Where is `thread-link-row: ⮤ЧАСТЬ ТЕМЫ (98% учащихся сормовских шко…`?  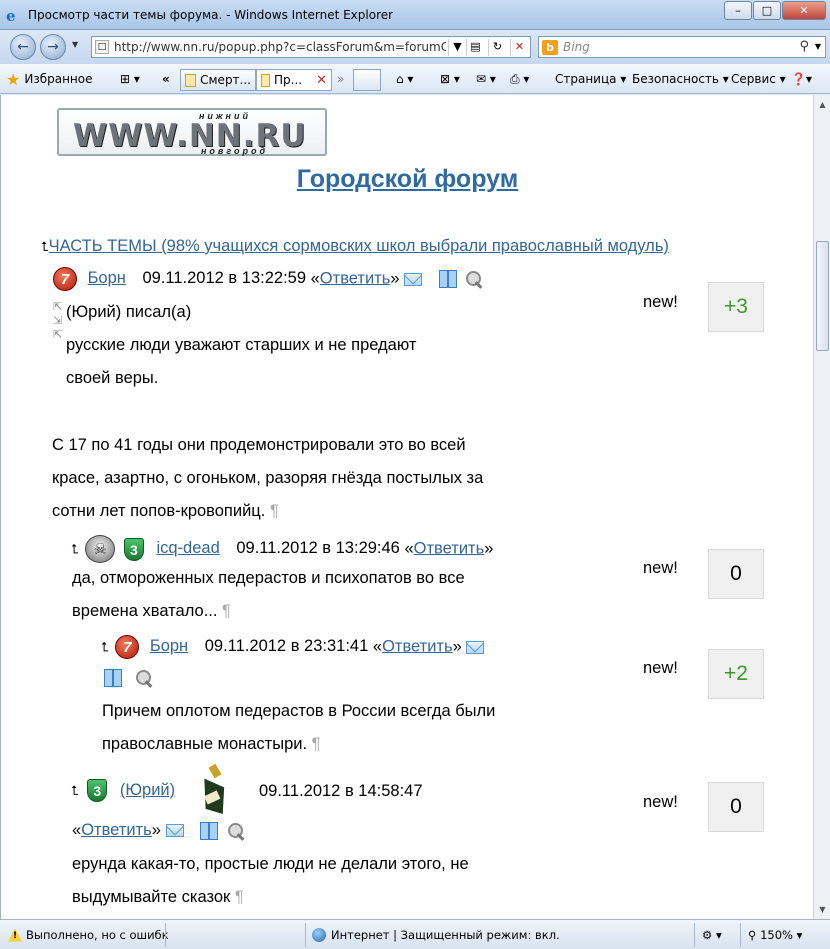
thread-link-row: ⮤ЧАСТЬ ТЕМЫ (98% учащихся сормовских шко… is located at coordinates (355, 246).